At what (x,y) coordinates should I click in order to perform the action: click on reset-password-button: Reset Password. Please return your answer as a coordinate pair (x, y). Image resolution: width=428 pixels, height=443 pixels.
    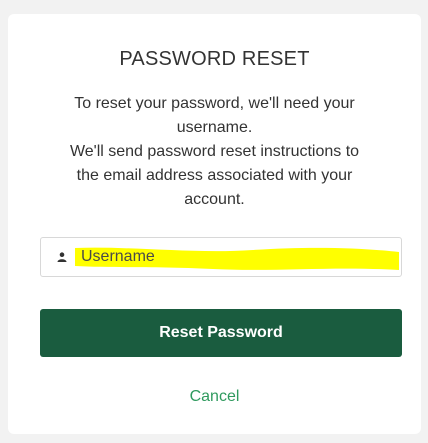
    Looking at the image, I should click on (221, 333).